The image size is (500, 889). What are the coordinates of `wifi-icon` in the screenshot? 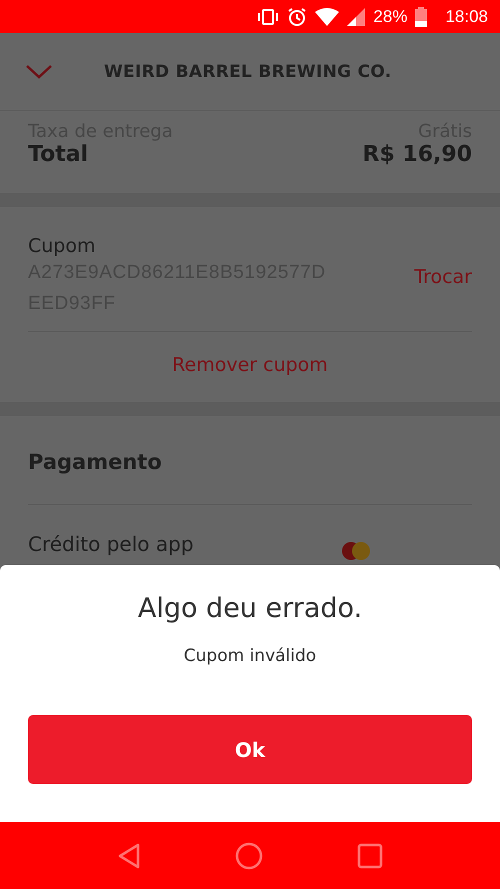 It's located at (327, 17).